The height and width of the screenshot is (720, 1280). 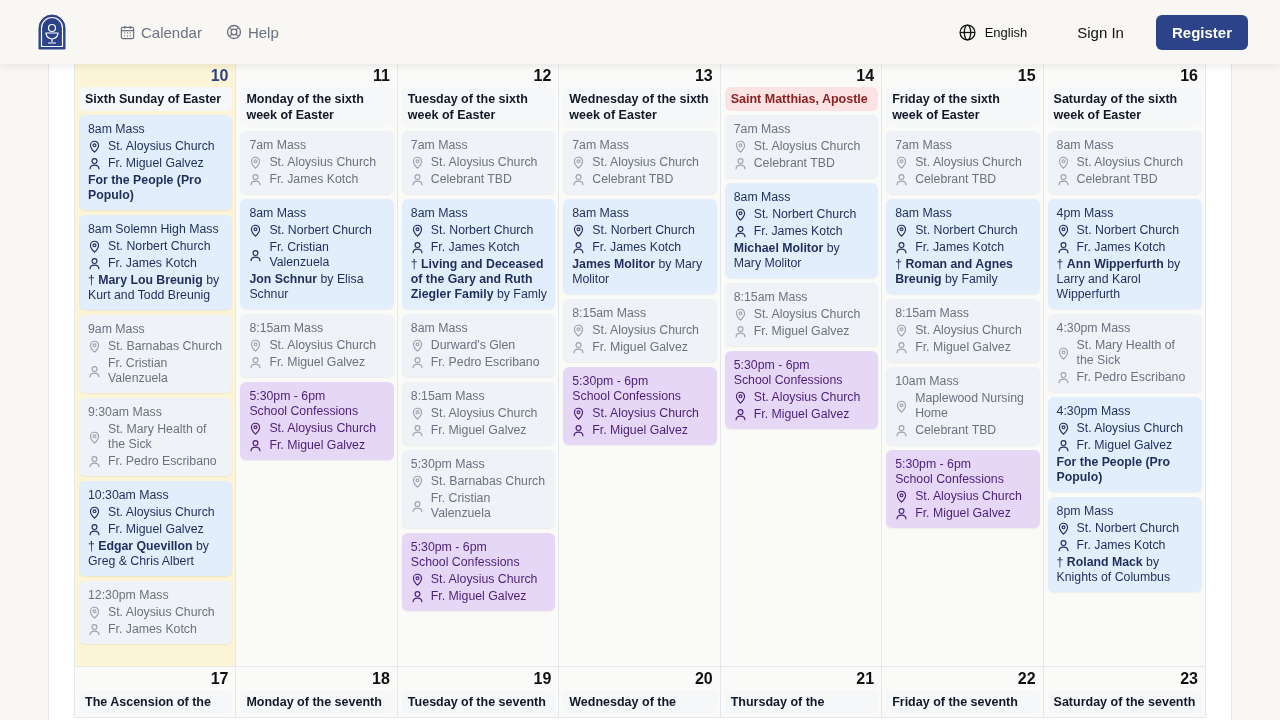 What do you see at coordinates (156, 612) in the screenshot?
I see `event-card: 12:30pm Mass St. Aloysius Church Fr. James Kotch` at bounding box center [156, 612].